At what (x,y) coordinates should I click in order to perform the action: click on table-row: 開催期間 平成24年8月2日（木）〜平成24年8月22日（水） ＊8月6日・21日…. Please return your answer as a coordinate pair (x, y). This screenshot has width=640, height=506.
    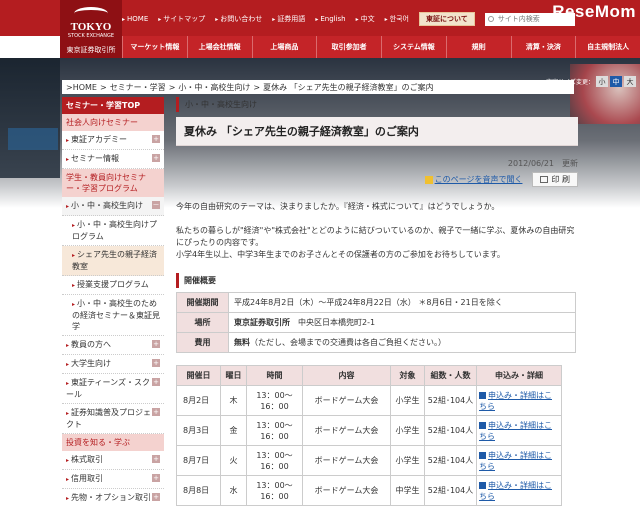
    Looking at the image, I should click on (376, 302).